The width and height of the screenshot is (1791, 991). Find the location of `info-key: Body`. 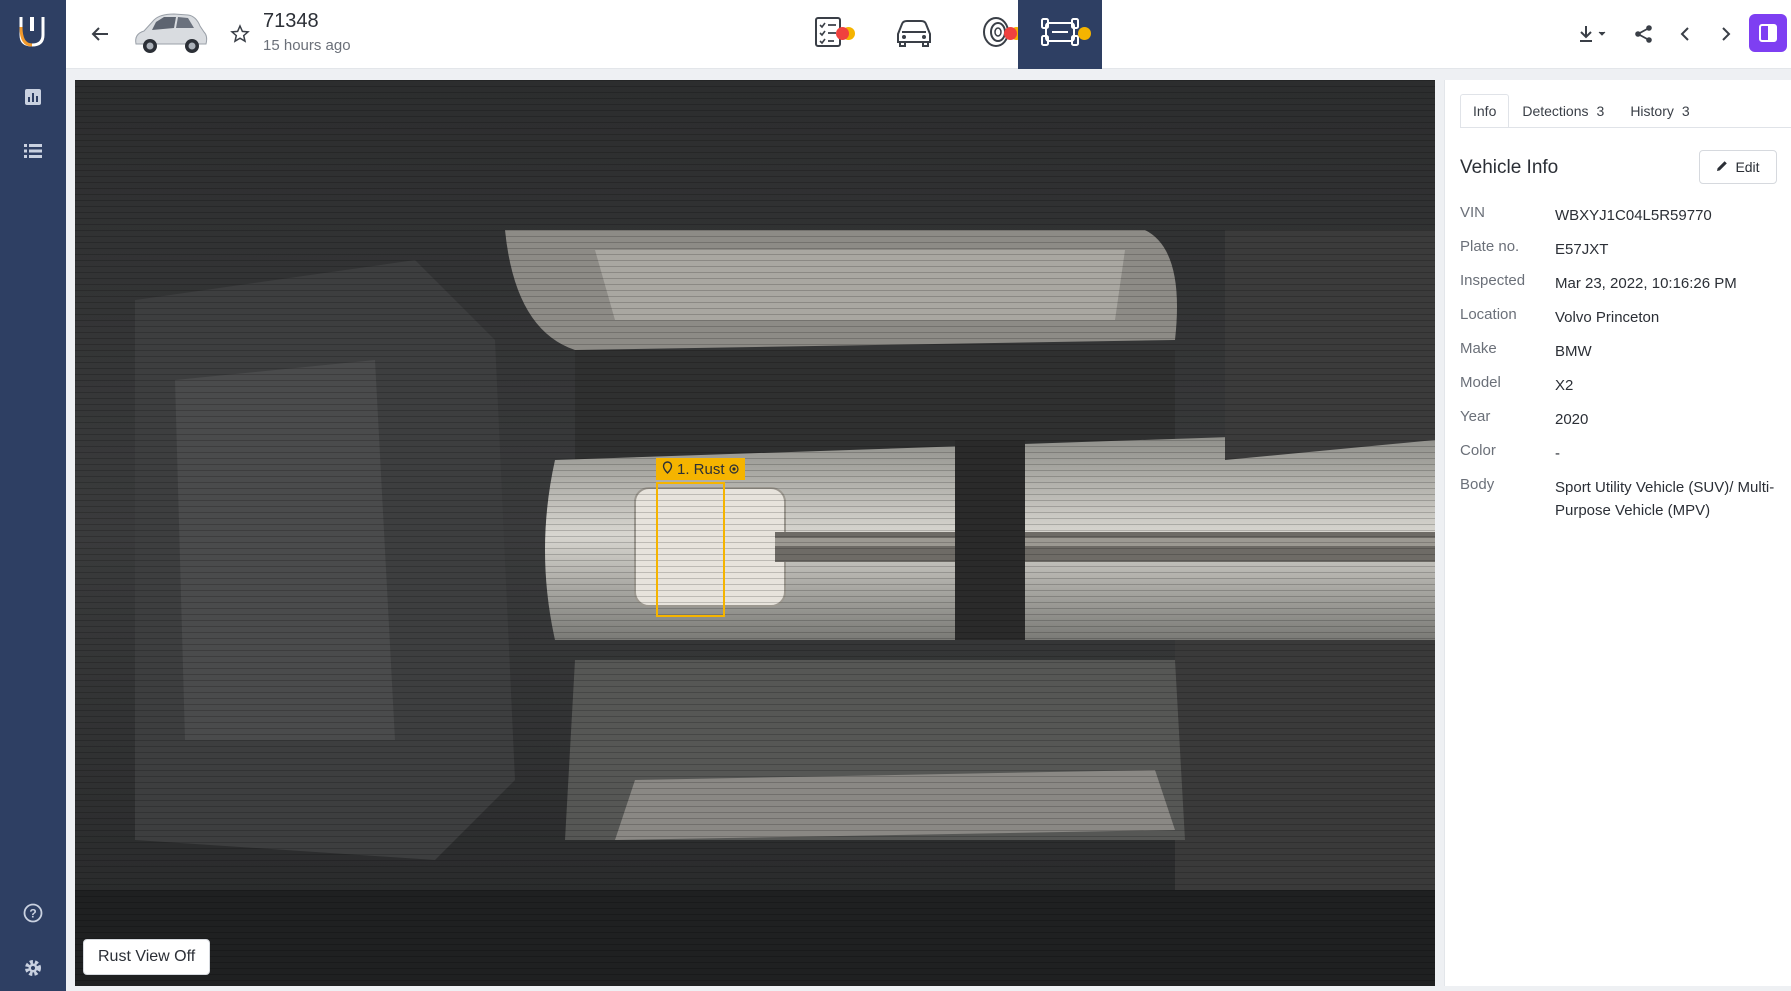

info-key: Body is located at coordinates (1477, 484).